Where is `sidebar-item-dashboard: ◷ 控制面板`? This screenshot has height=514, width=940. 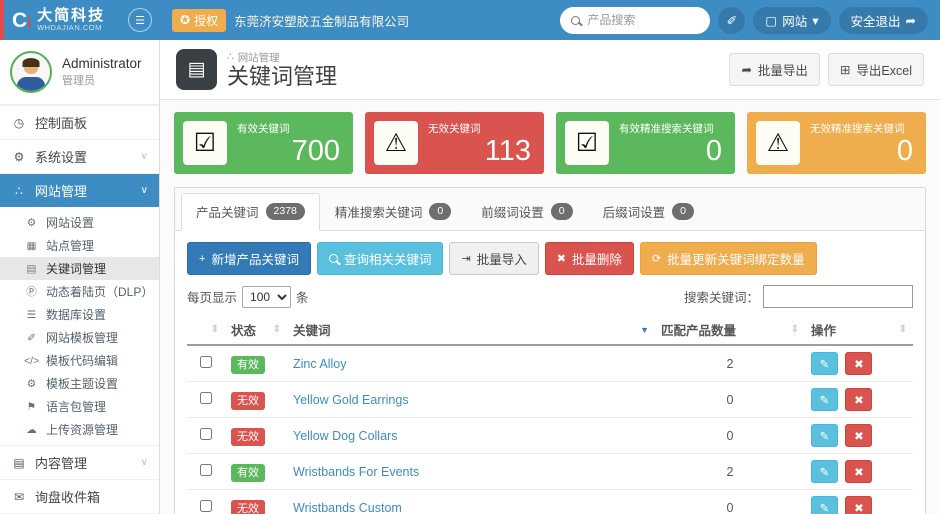 sidebar-item-dashboard: ◷ 控制面板 is located at coordinates (79, 122).